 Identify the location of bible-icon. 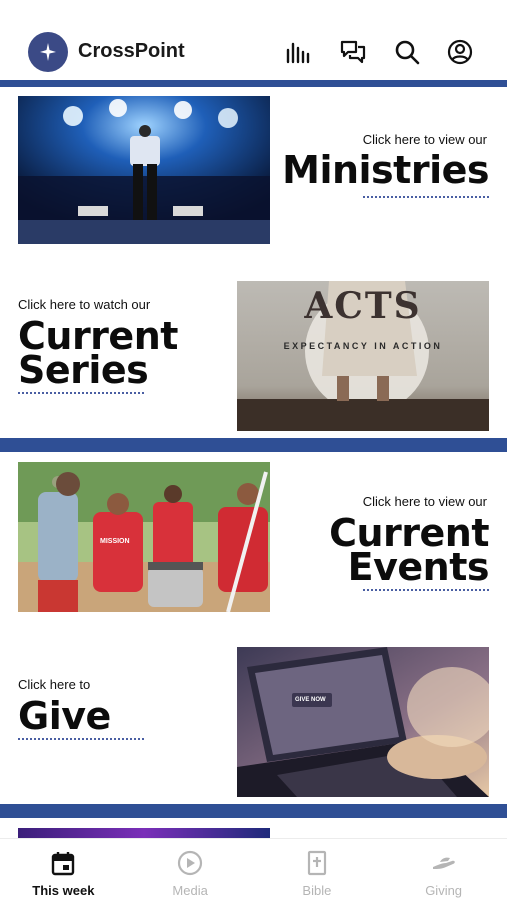
(316, 863).